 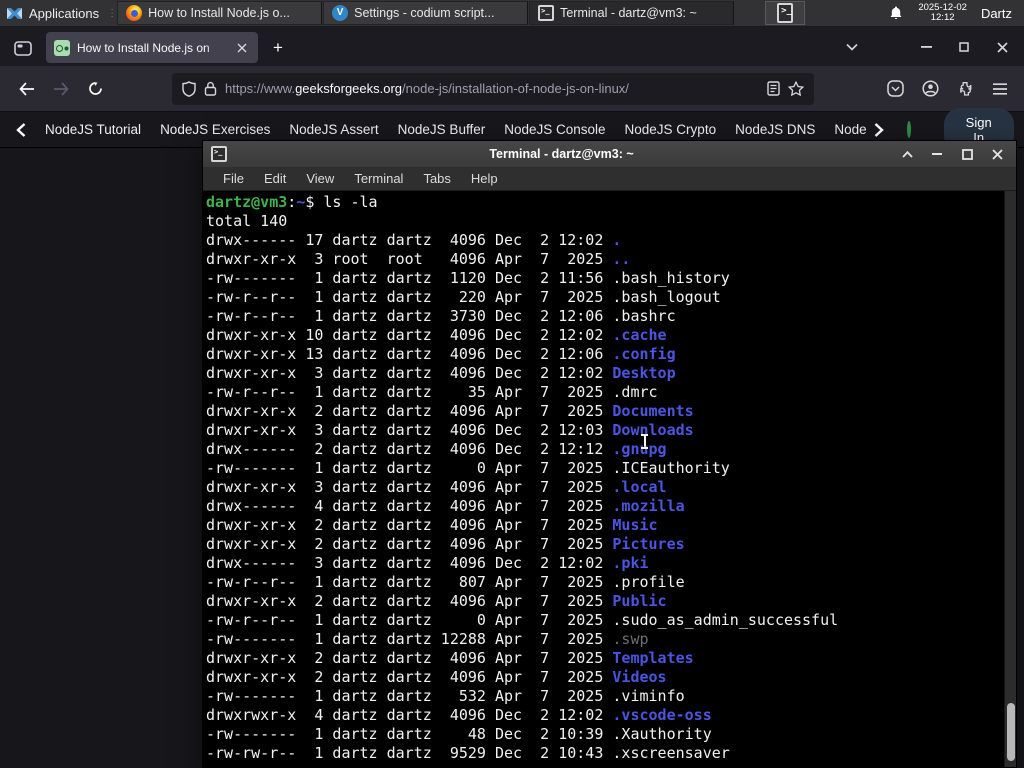 What do you see at coordinates (926, 47) in the screenshot?
I see `window-minimize-button` at bounding box center [926, 47].